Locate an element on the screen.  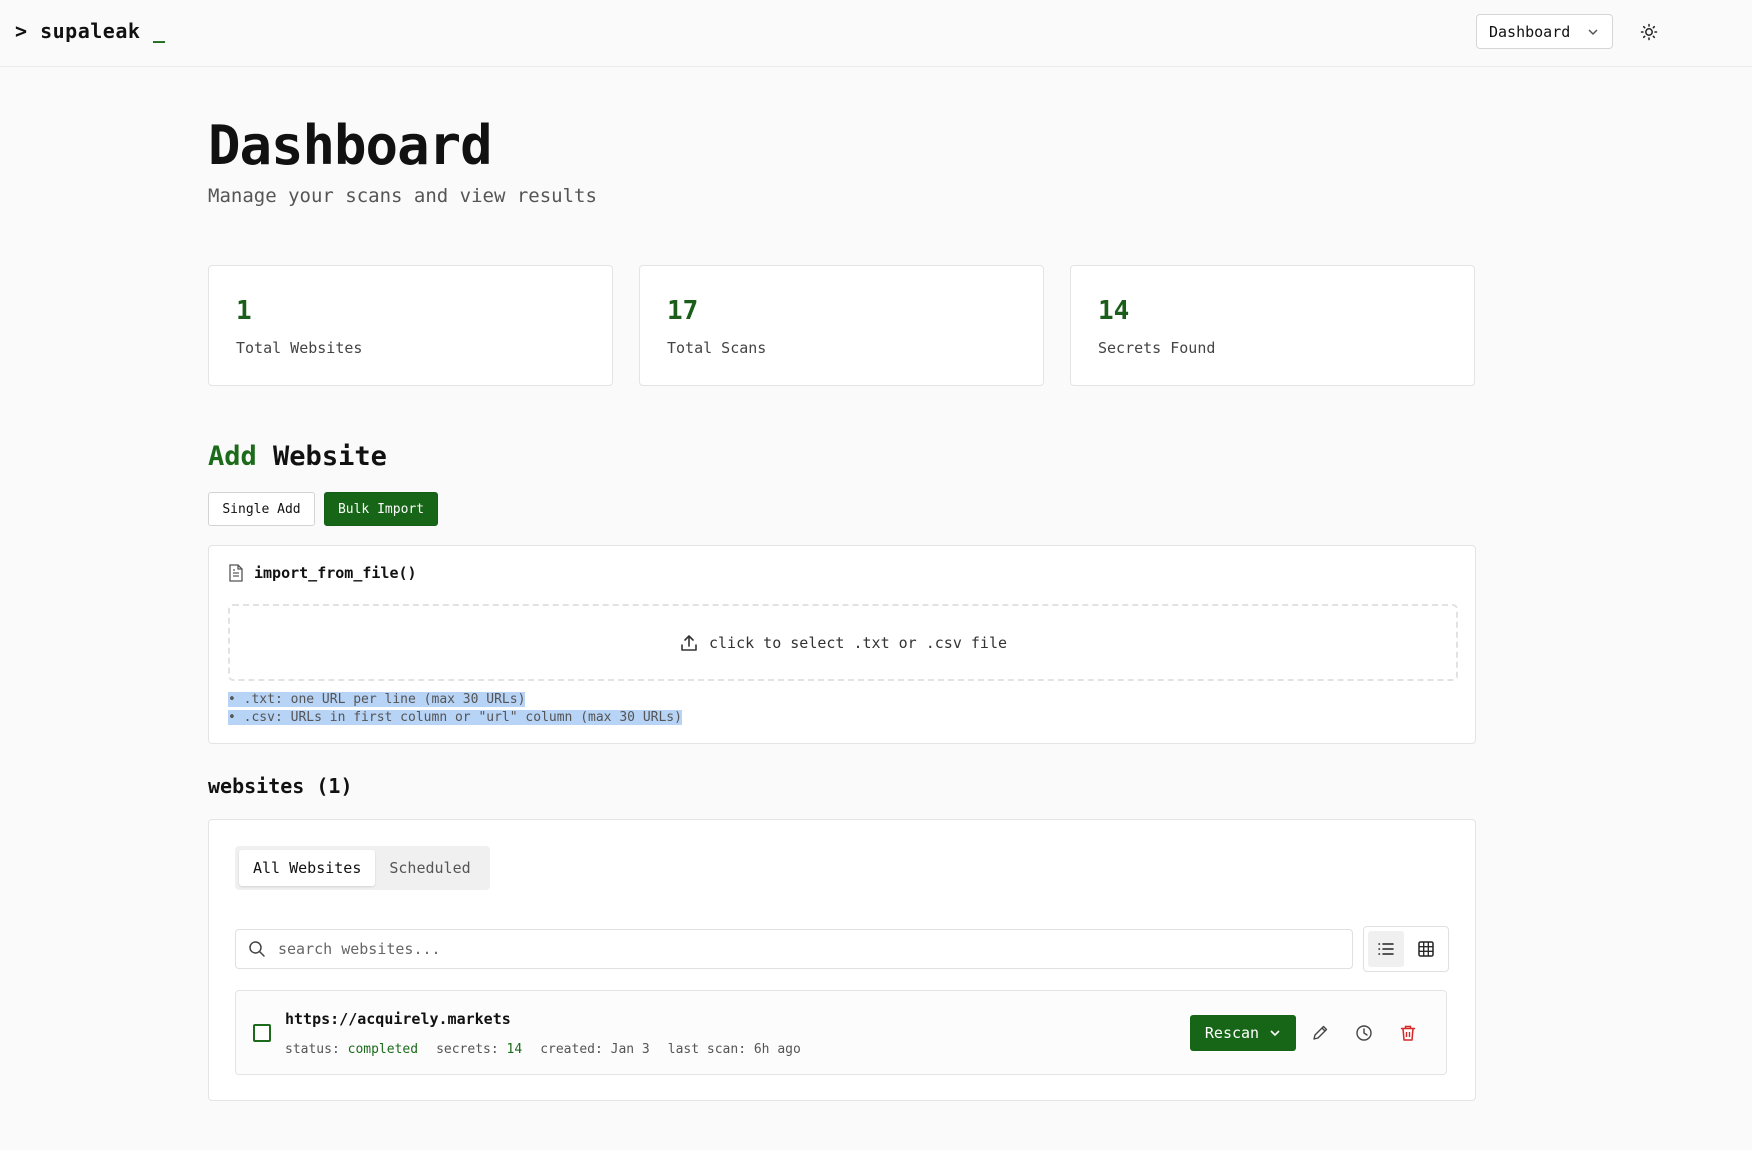
add-website-title: Add Website is located at coordinates (297, 456).